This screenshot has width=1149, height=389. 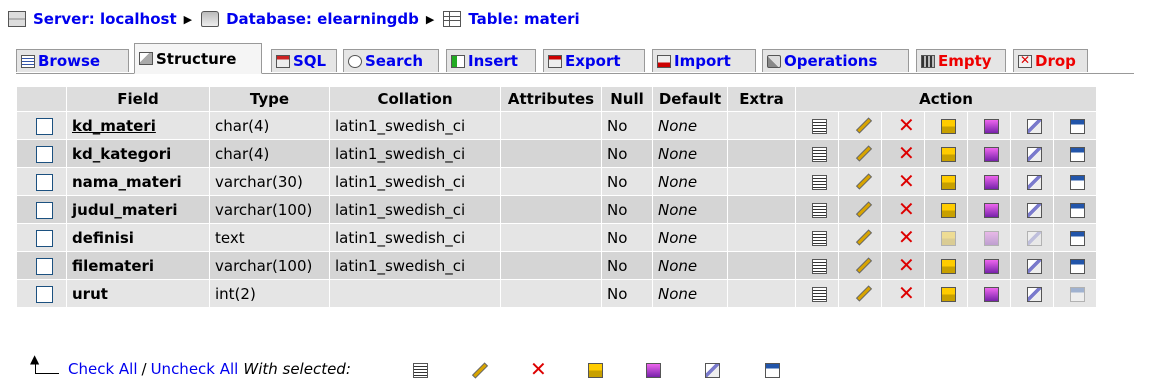 What do you see at coordinates (72, 60) in the screenshot?
I see `tab-browse: Browse` at bounding box center [72, 60].